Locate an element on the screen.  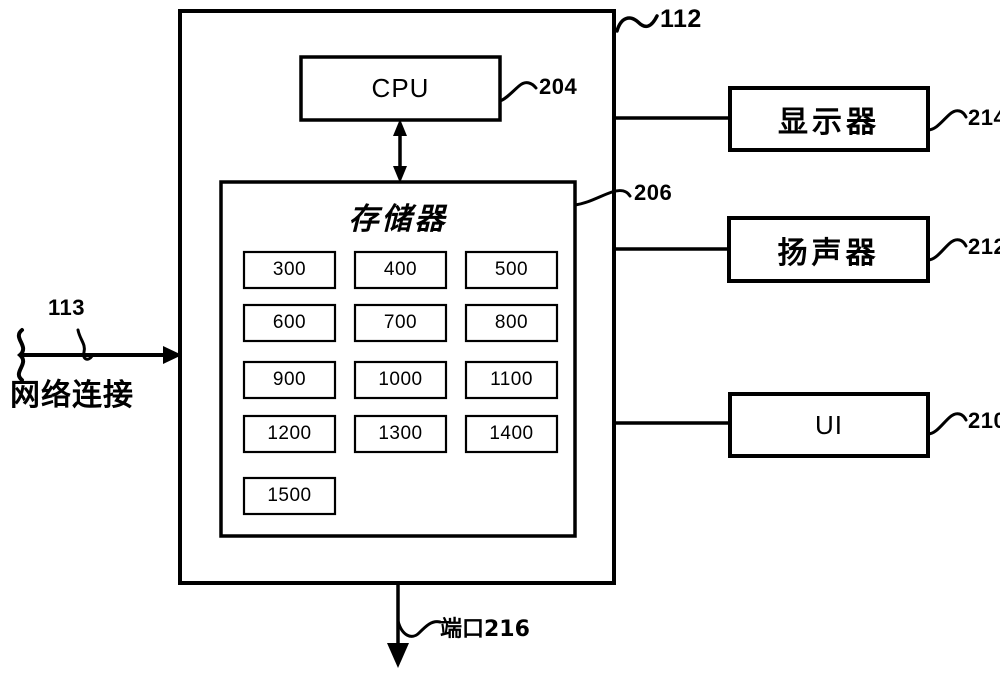
ref-numeral-113: 113 is located at coordinates (66, 307).